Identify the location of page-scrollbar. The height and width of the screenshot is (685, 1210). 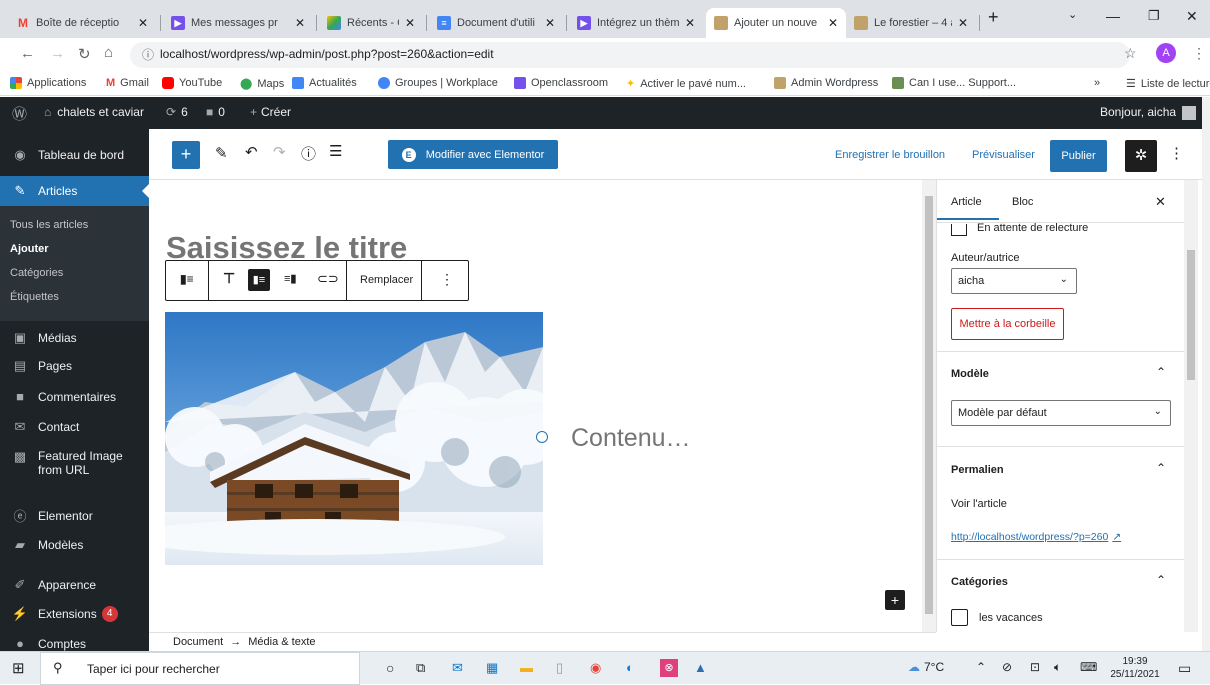
(1206, 374).